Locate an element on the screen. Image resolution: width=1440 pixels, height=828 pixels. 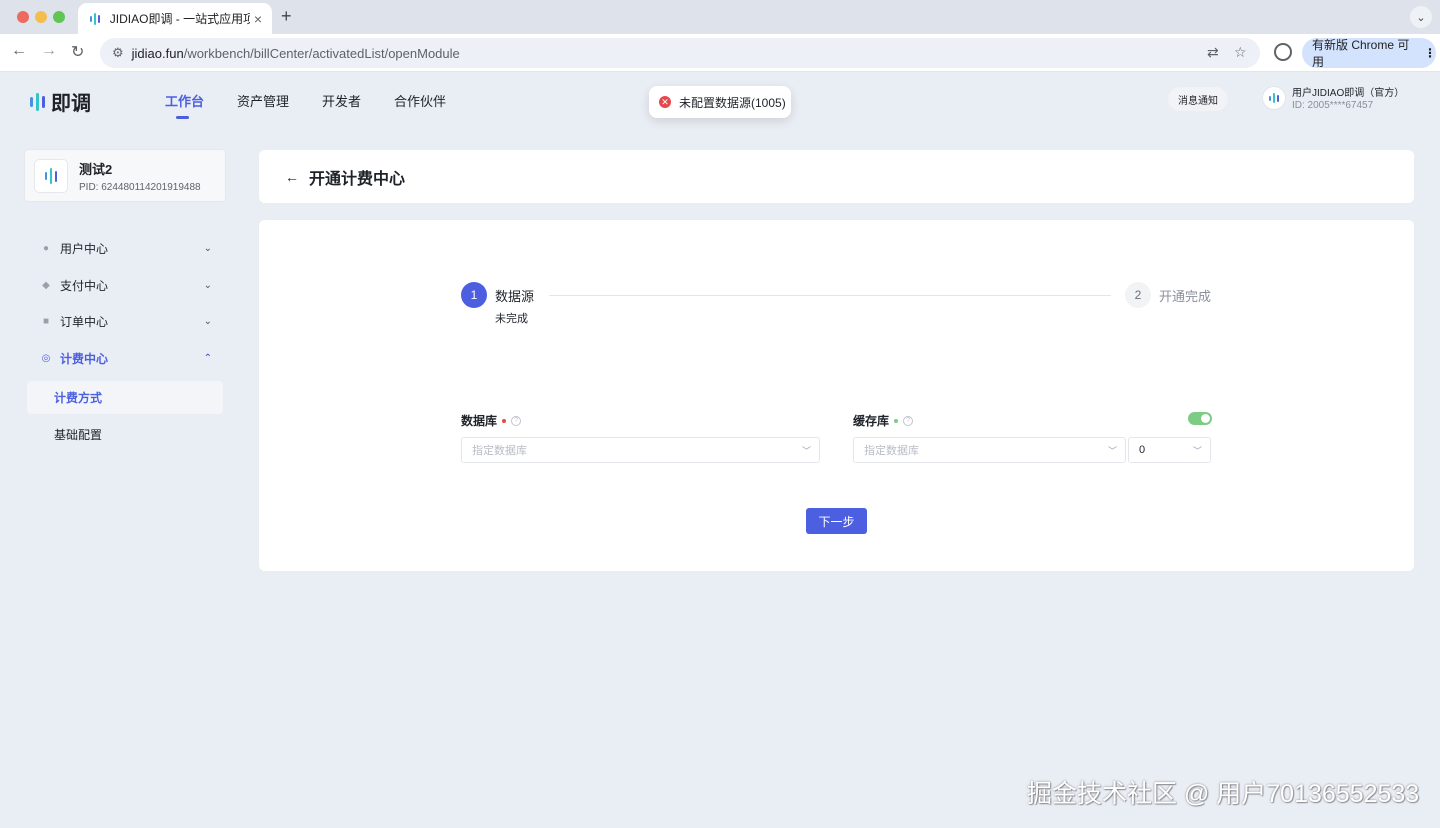
translate-icon: ⇄ is located at coordinates (1213, 52).